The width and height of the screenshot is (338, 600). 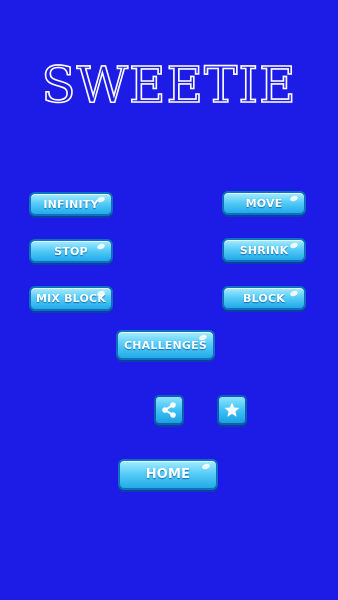 What do you see at coordinates (165, 345) in the screenshot?
I see `challenges-button: CHALLENGES` at bounding box center [165, 345].